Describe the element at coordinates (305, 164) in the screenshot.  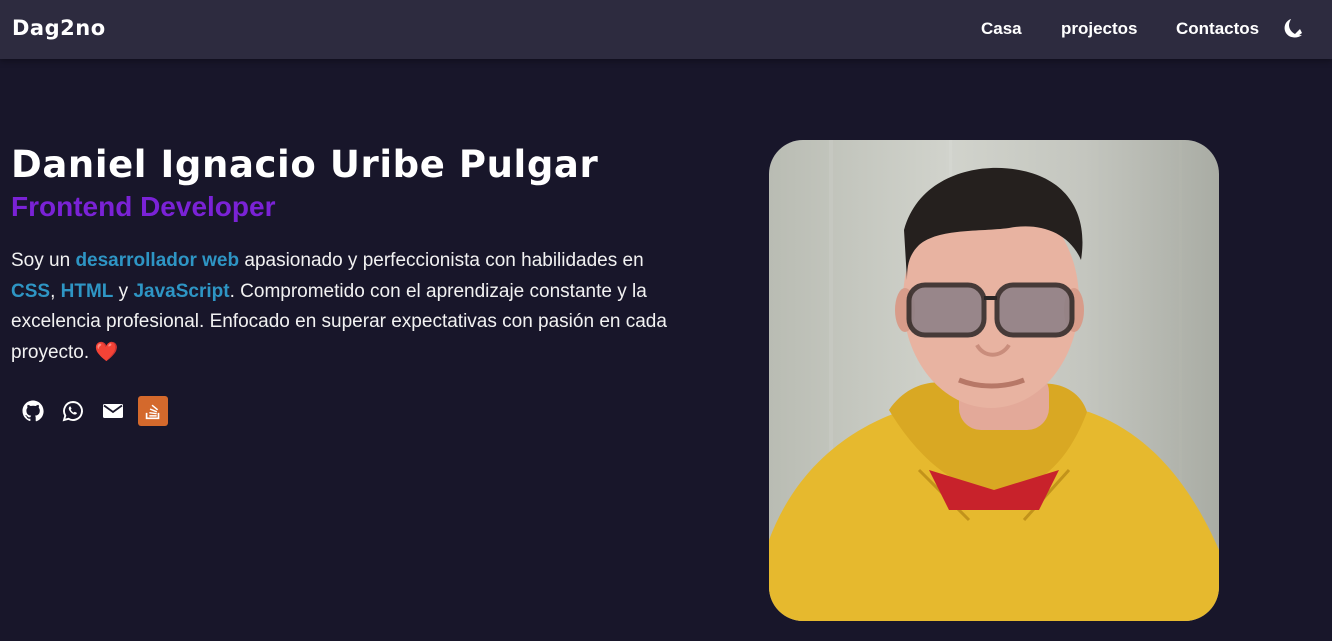
I see `hero-name: Daniel Ignacio Uribe Pulgar` at that location.